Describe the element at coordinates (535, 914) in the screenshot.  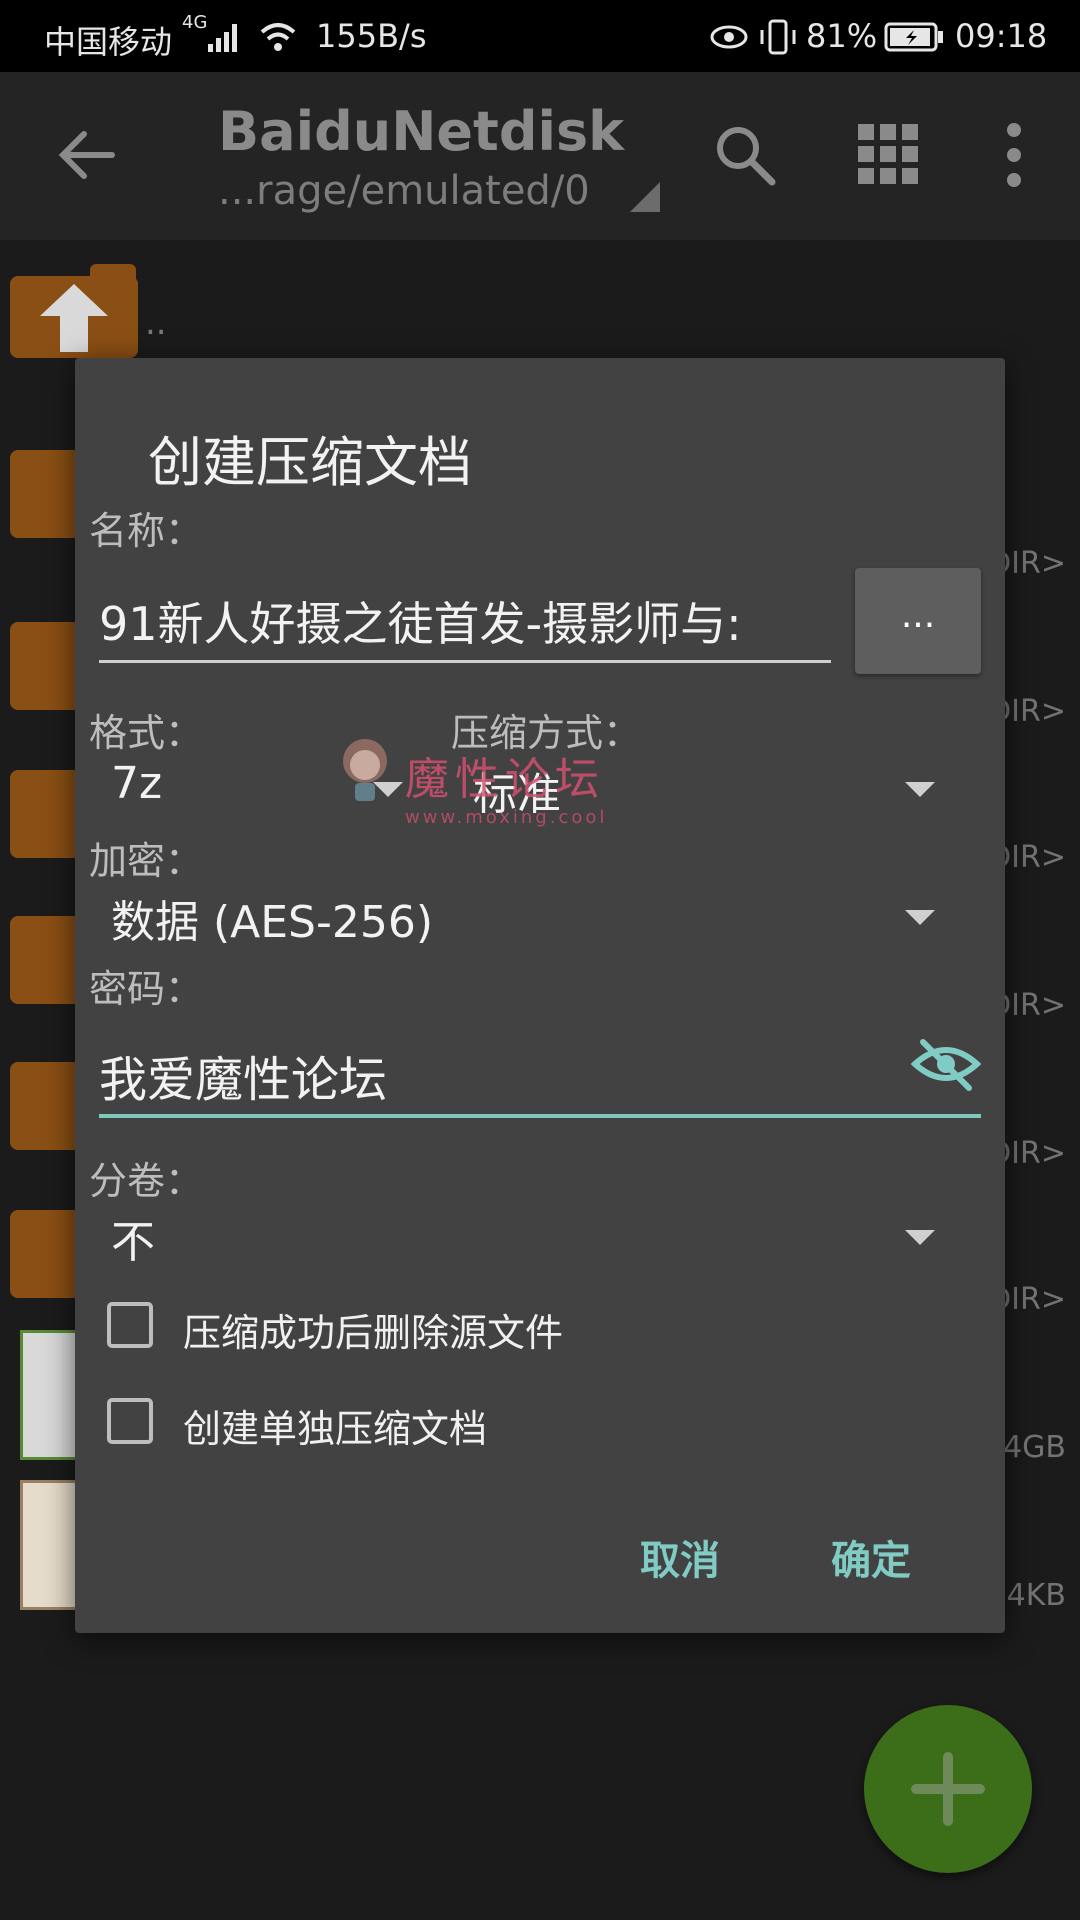
I see `encryption-select: 数据 (AES-256)` at that location.